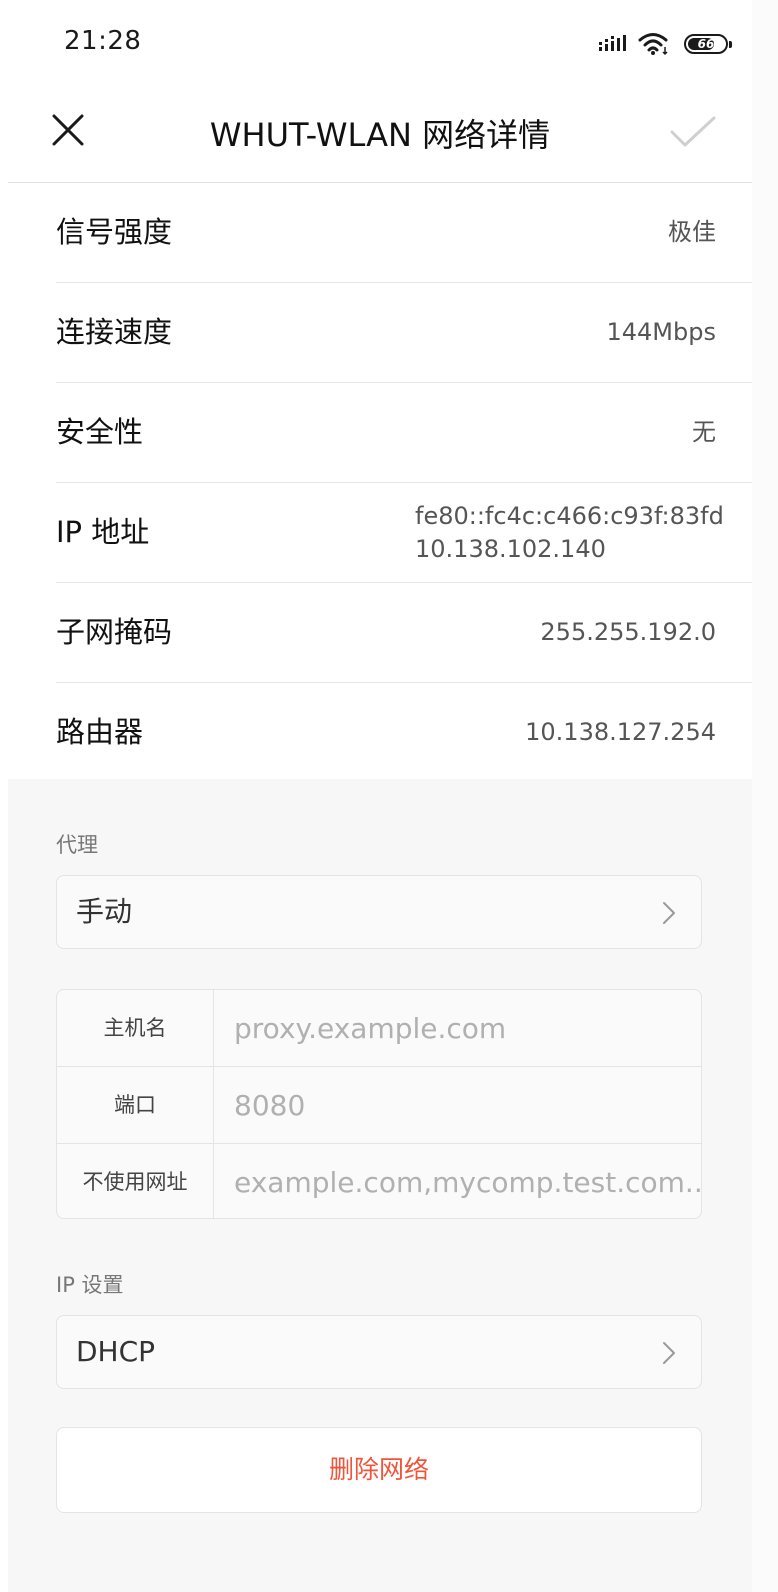 The width and height of the screenshot is (778, 1592). I want to click on detail-label: 连接速度, so click(114, 332).